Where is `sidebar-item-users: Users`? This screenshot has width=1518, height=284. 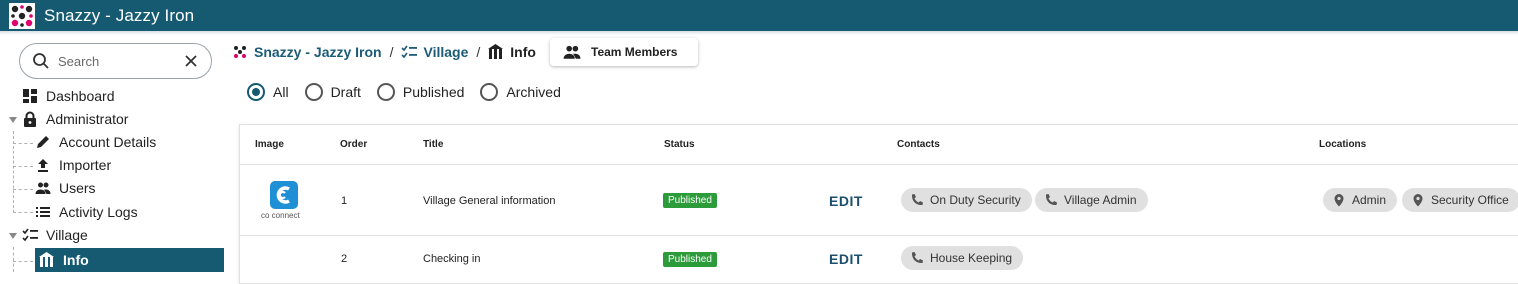
sidebar-item-users: Users is located at coordinates (65, 188).